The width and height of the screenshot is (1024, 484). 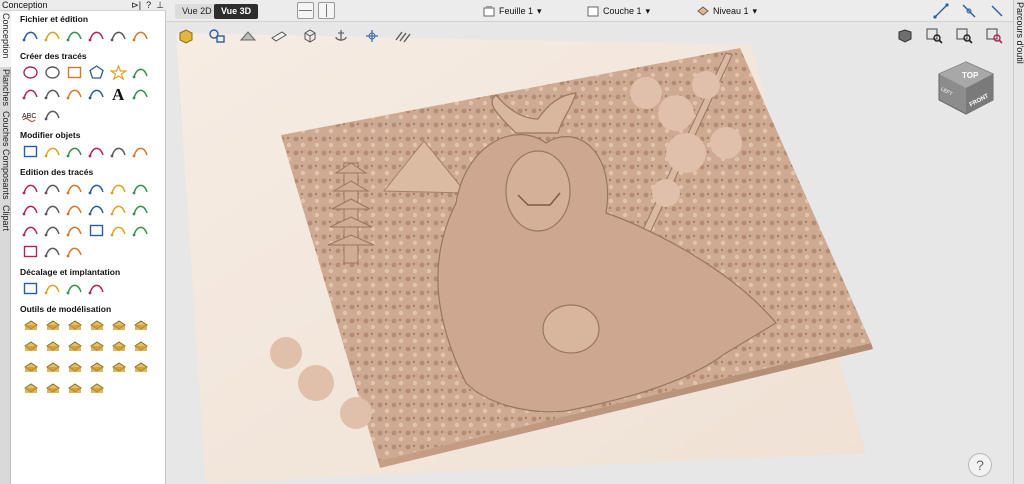 I want to click on tilt-tool, so click(x=118, y=367).